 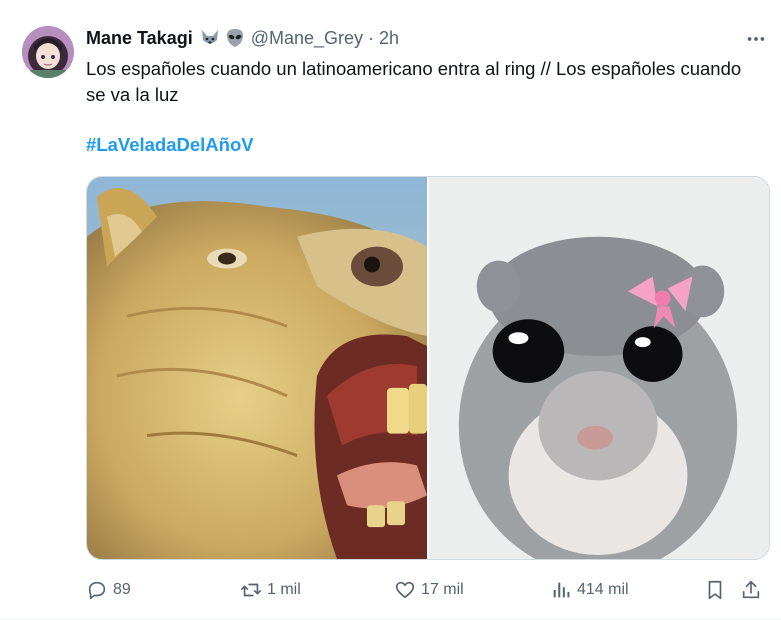 I want to click on repost-count: 1 mil, so click(x=284, y=589).